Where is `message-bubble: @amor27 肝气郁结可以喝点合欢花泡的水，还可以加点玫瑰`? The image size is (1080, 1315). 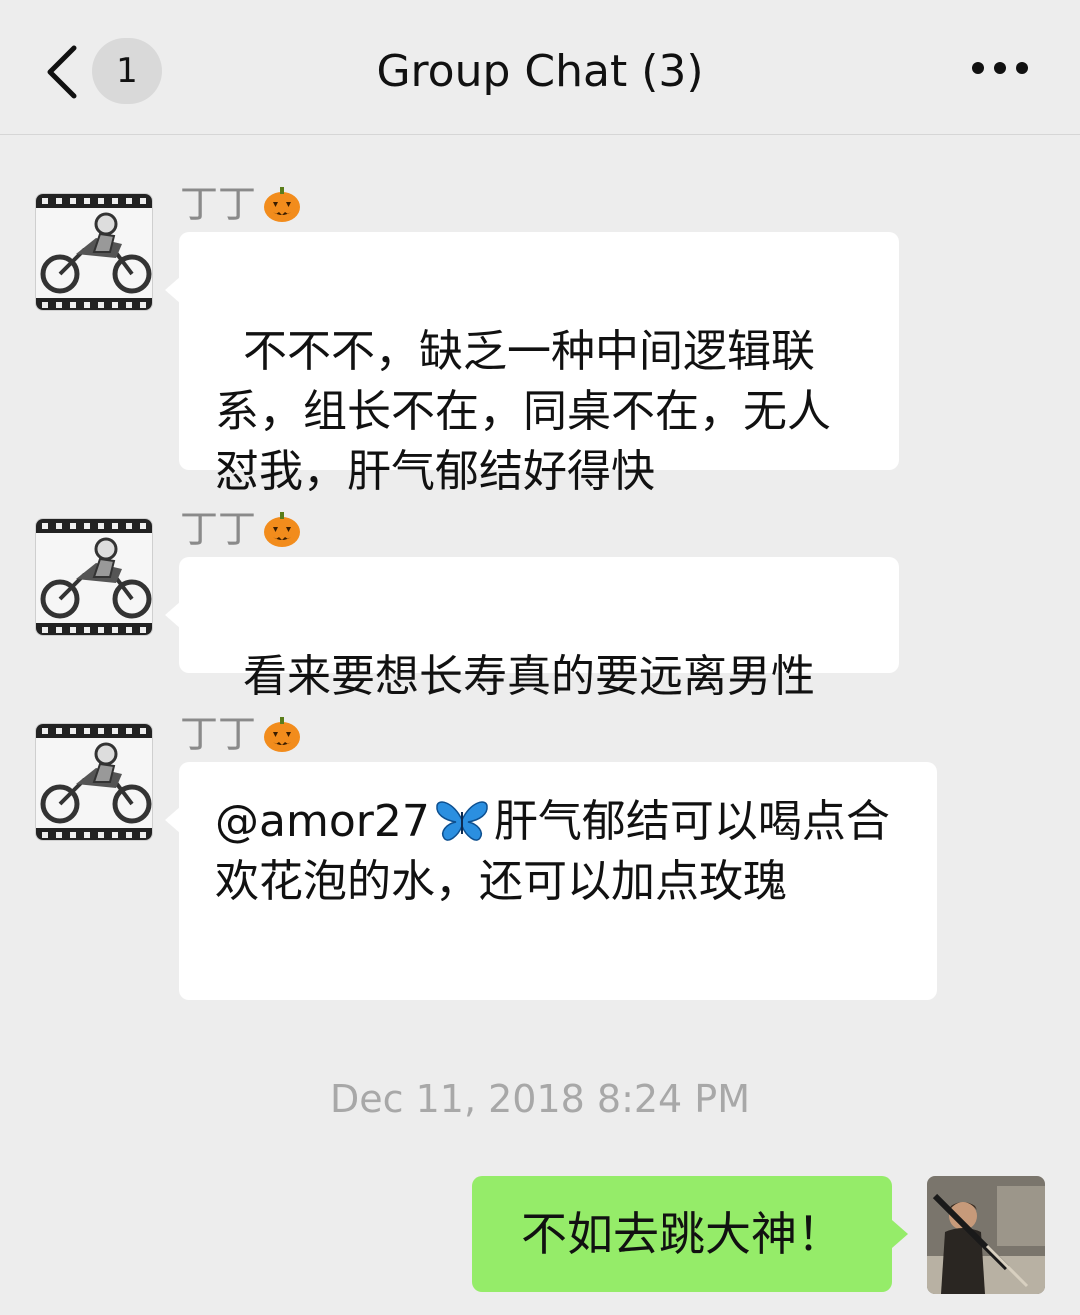 message-bubble: @amor27 肝气郁结可以喝点合欢花泡的水，还可以加点玫瑰 is located at coordinates (551, 881).